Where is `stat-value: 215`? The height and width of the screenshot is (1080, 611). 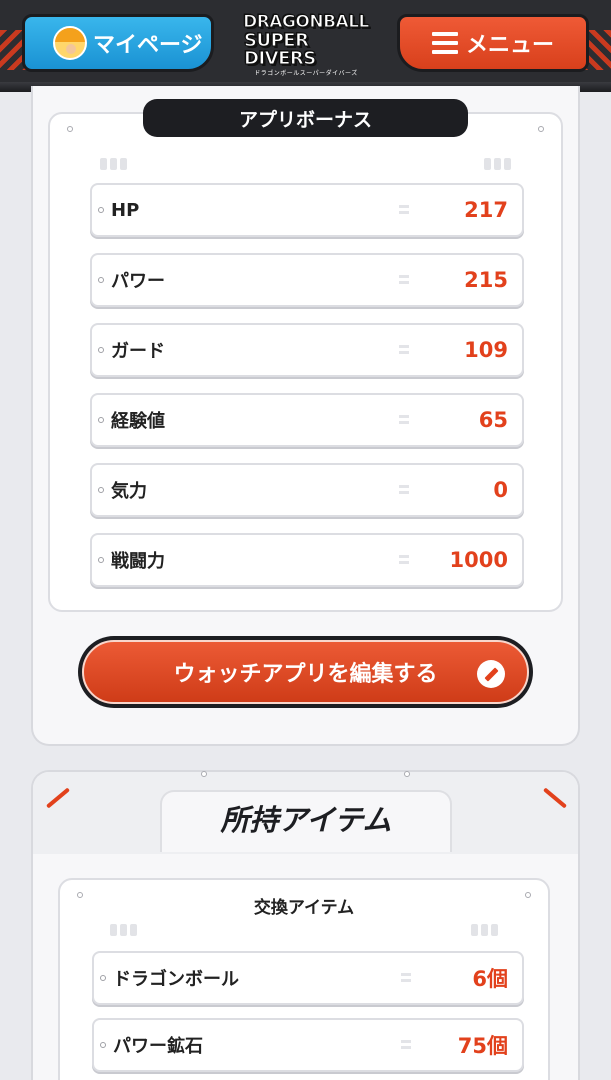
stat-value: 215 is located at coordinates (486, 280).